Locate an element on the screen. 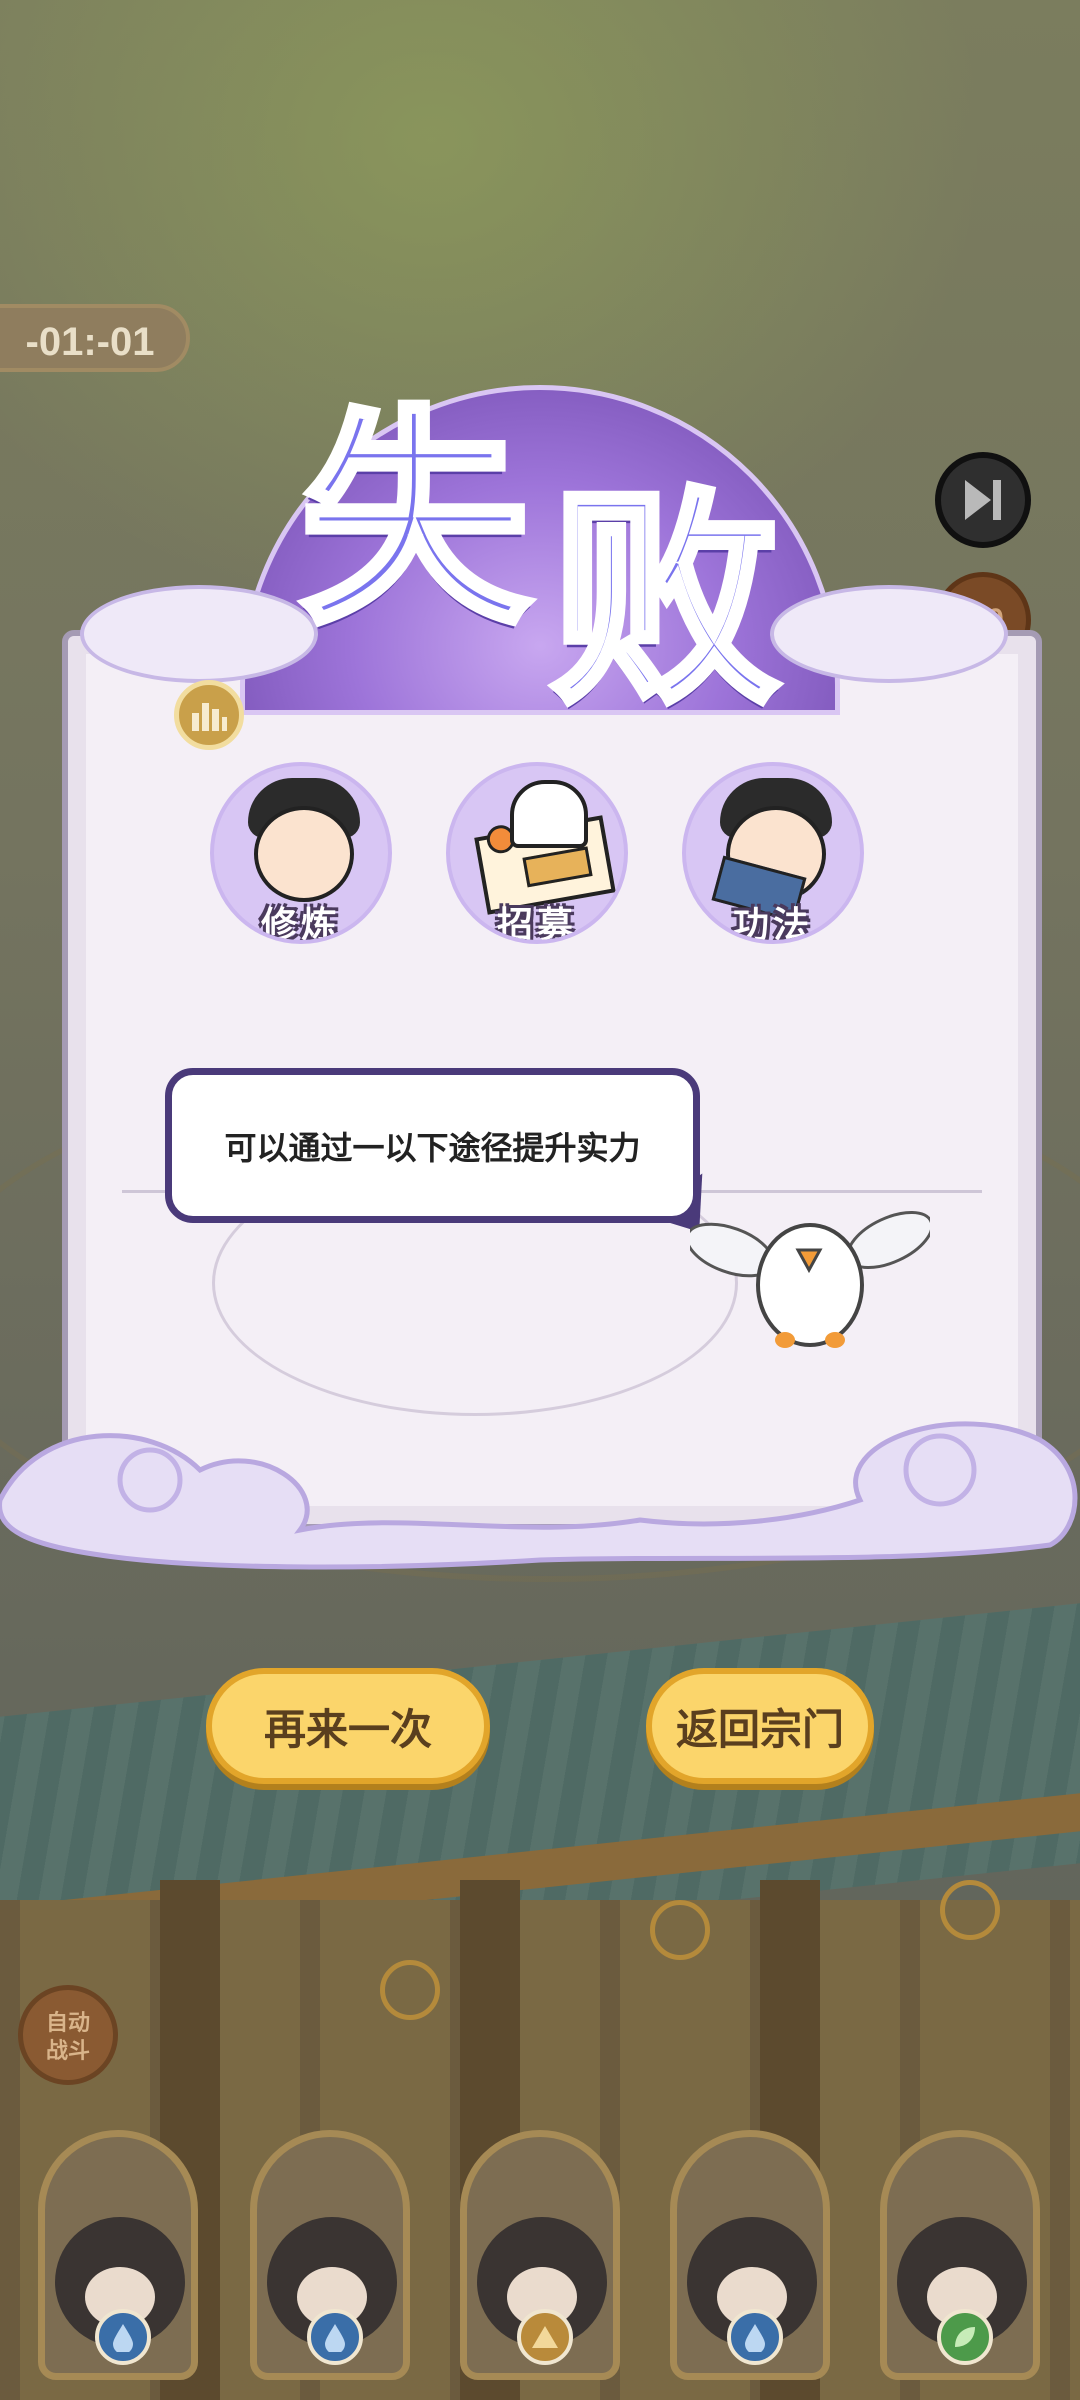 This screenshot has height=2400, width=1080. skip-button is located at coordinates (983, 500).